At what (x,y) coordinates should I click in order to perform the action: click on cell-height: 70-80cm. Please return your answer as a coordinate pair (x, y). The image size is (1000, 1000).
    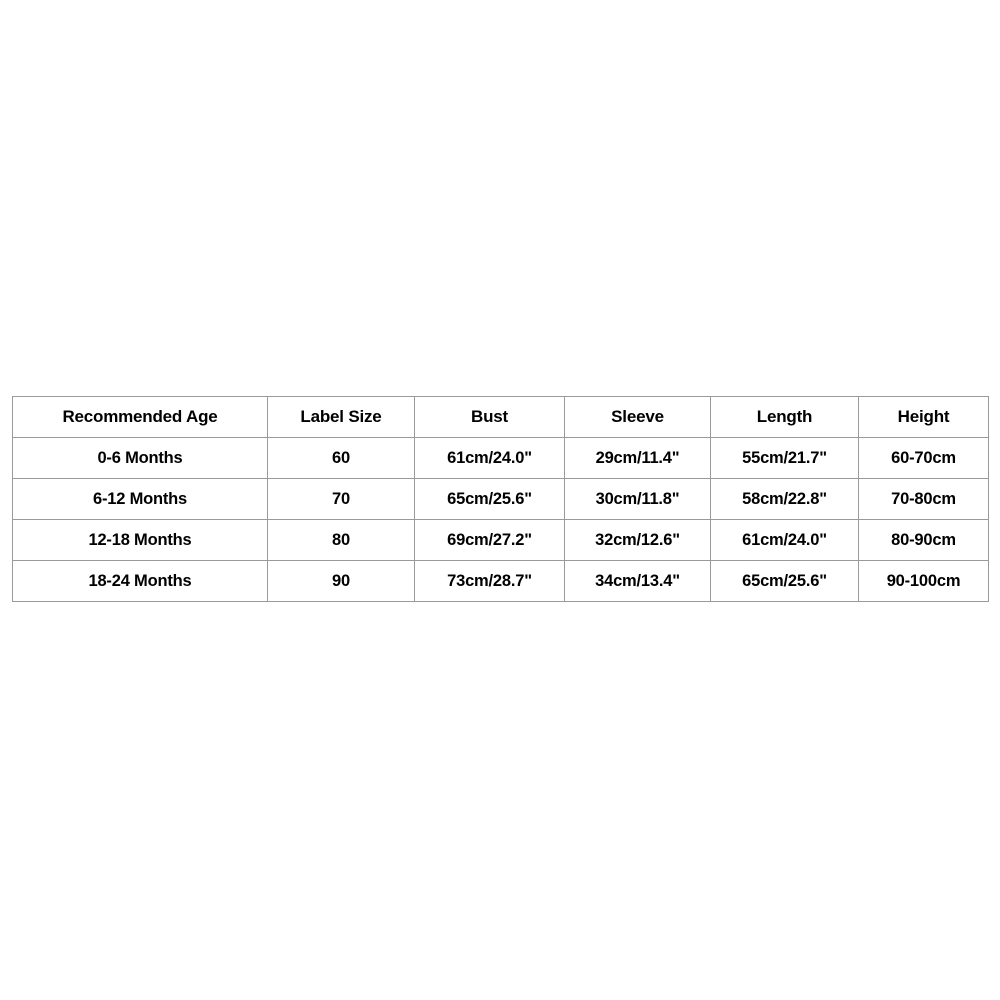
    Looking at the image, I should click on (923, 499).